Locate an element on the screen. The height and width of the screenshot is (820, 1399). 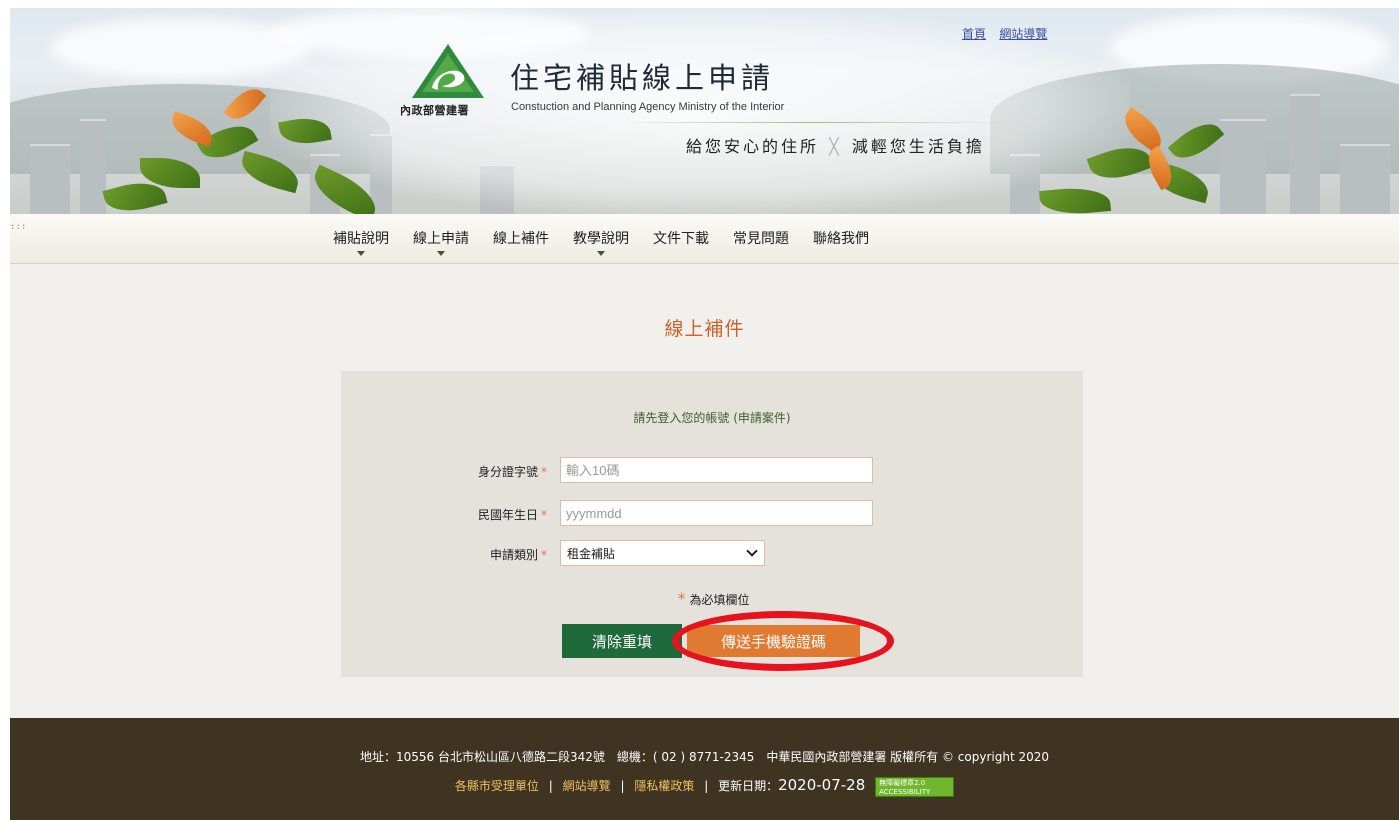
id-number-input is located at coordinates (716, 470).